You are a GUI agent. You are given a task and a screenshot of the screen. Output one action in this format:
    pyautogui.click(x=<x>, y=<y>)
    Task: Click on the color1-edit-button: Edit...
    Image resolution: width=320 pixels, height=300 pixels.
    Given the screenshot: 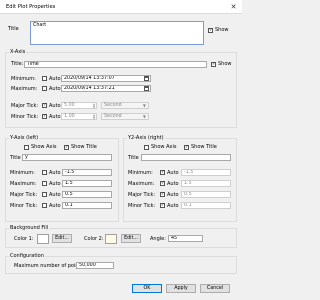 What is the action you would take?
    pyautogui.click(x=62, y=238)
    